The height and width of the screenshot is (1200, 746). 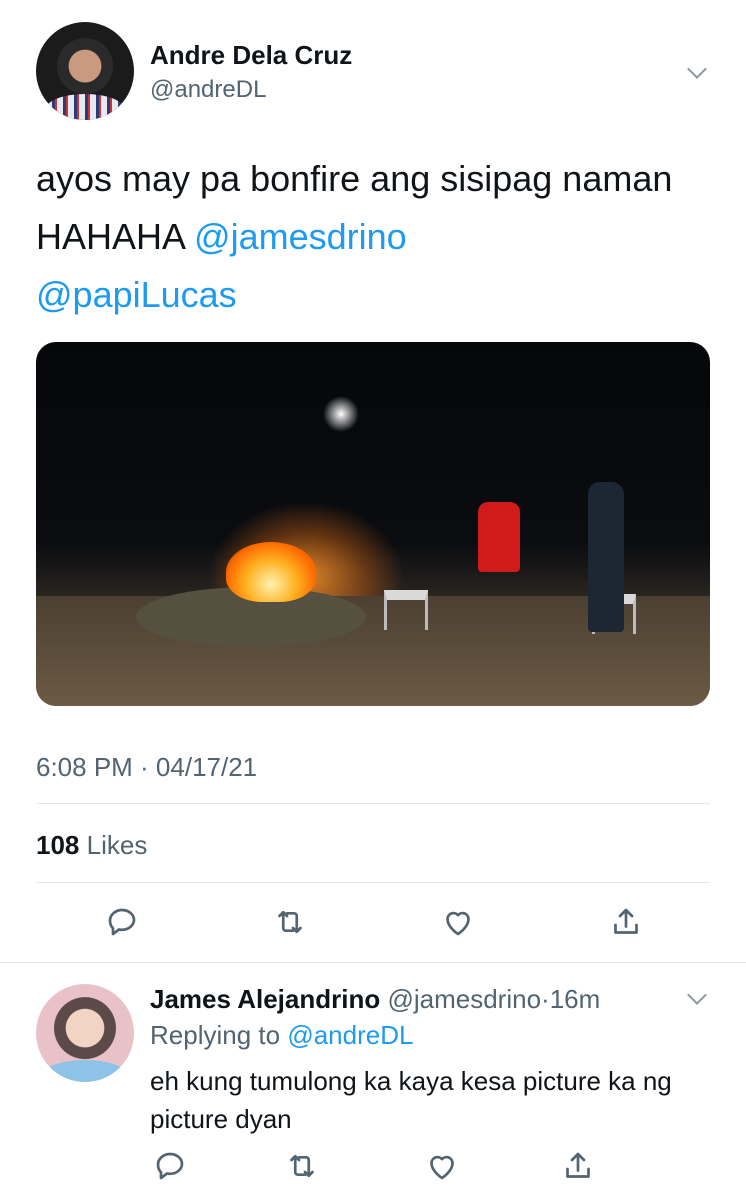 I want to click on replying-to: Replying to @andreDL, so click(x=281, y=1035).